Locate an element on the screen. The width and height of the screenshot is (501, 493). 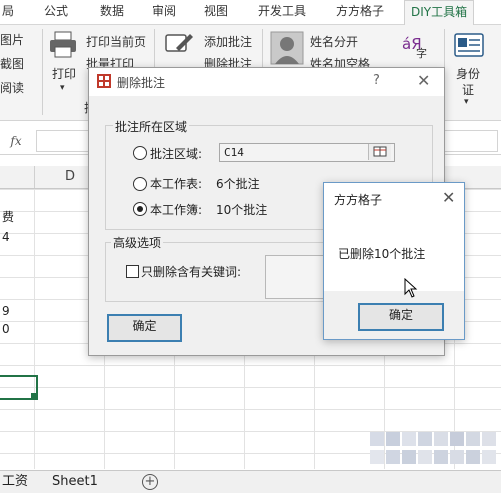
sheet-tab-sheet1: Sheet1 is located at coordinates (75, 481).